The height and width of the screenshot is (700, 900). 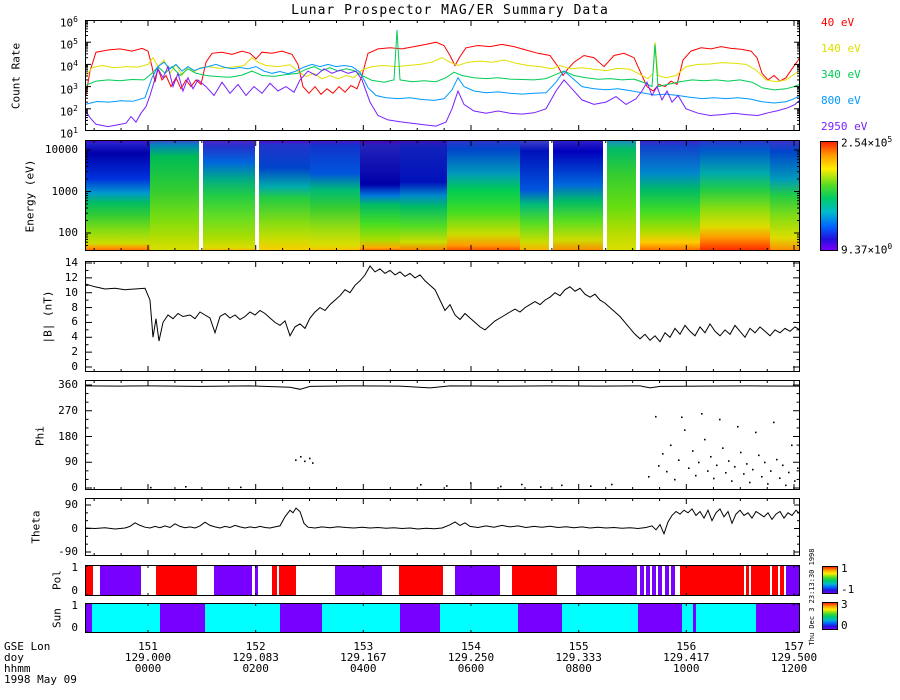 I want to click on bfield-ytick-10: 10, so click(x=71, y=292).